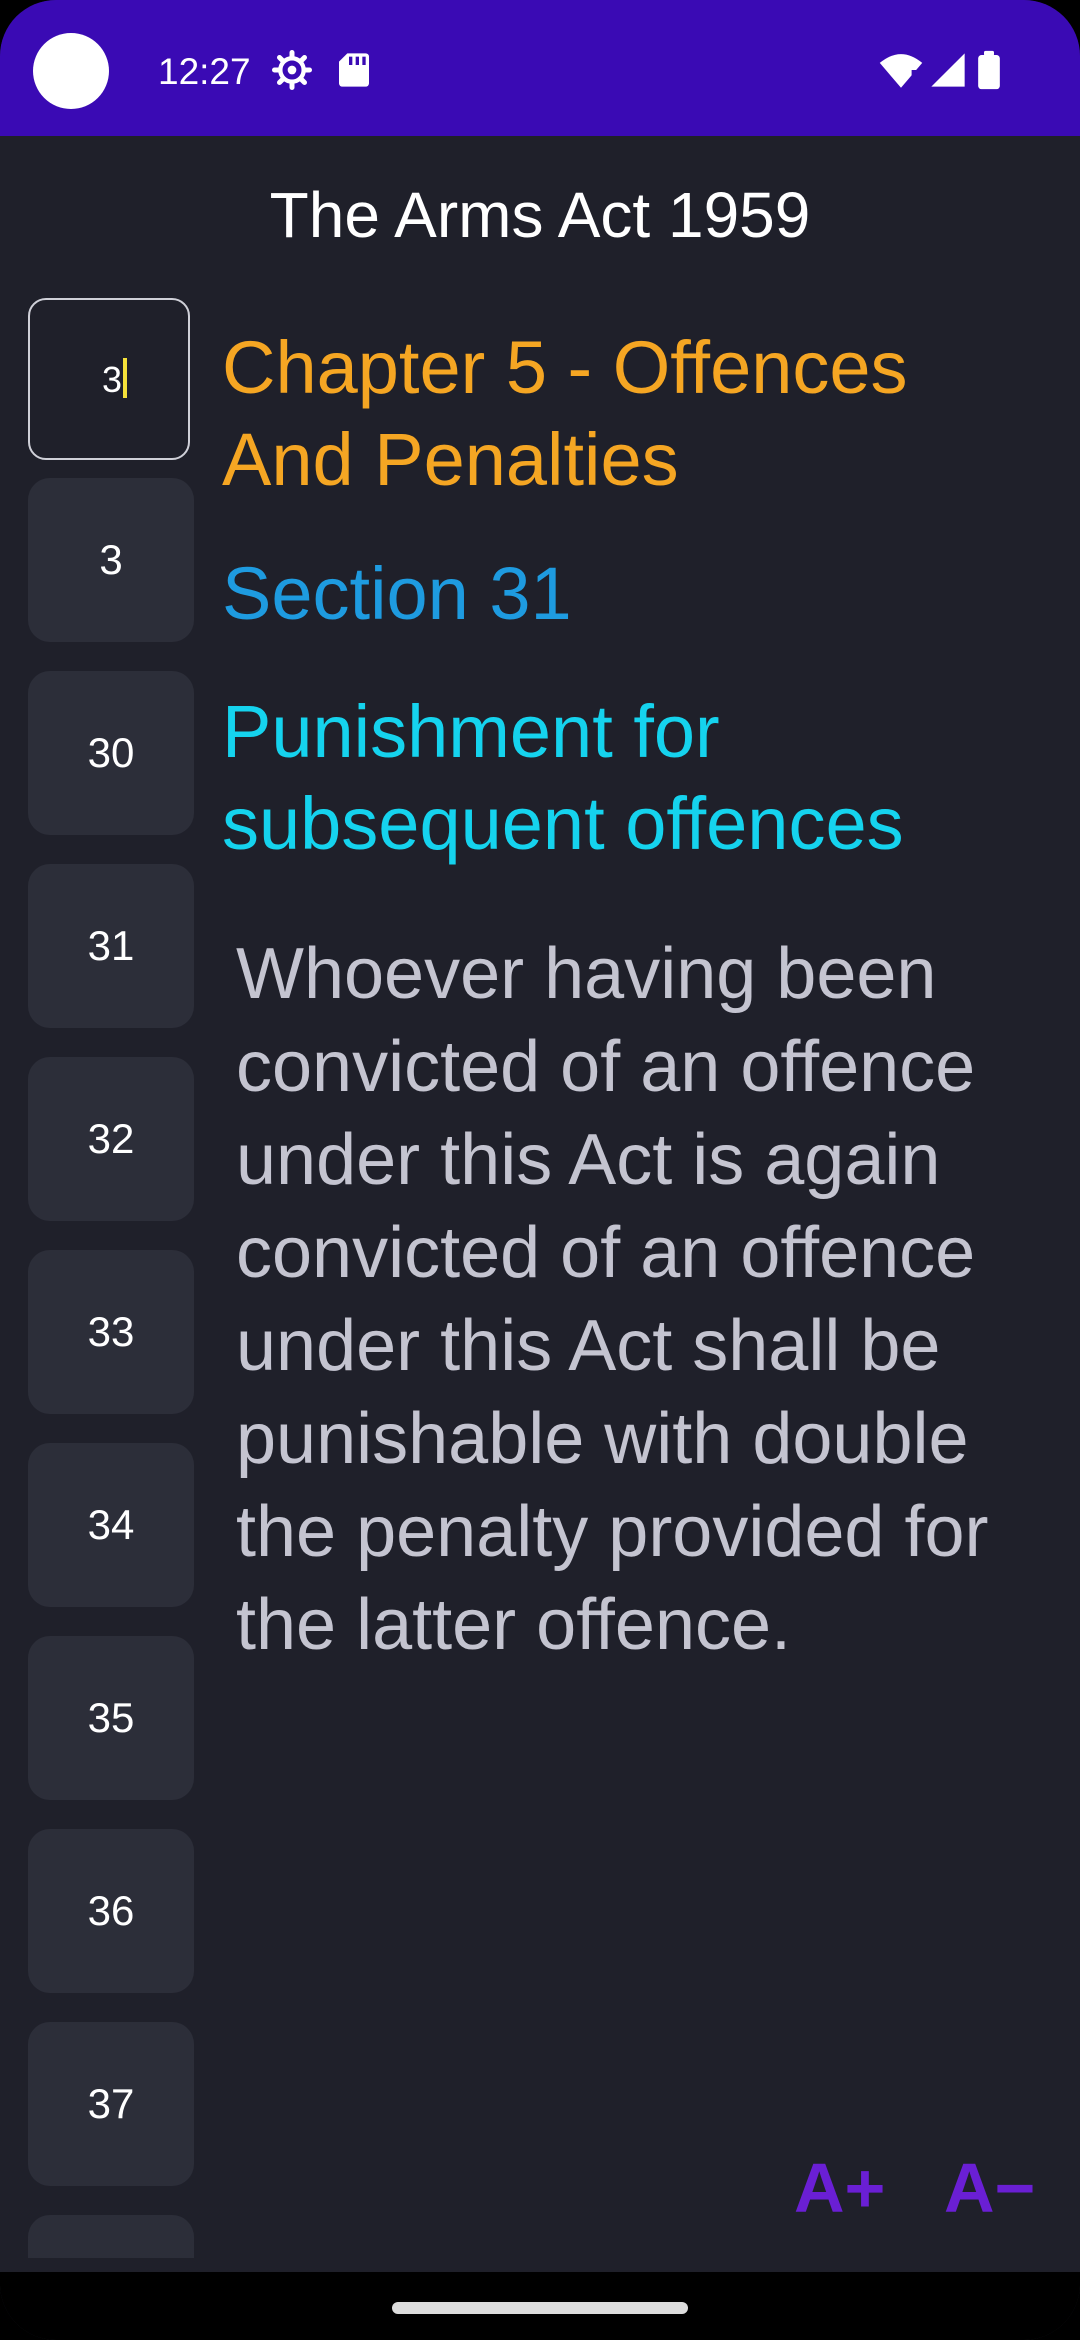 This screenshot has width=1080, height=2340. What do you see at coordinates (111, 1332) in the screenshot?
I see `section-list-item: 33` at bounding box center [111, 1332].